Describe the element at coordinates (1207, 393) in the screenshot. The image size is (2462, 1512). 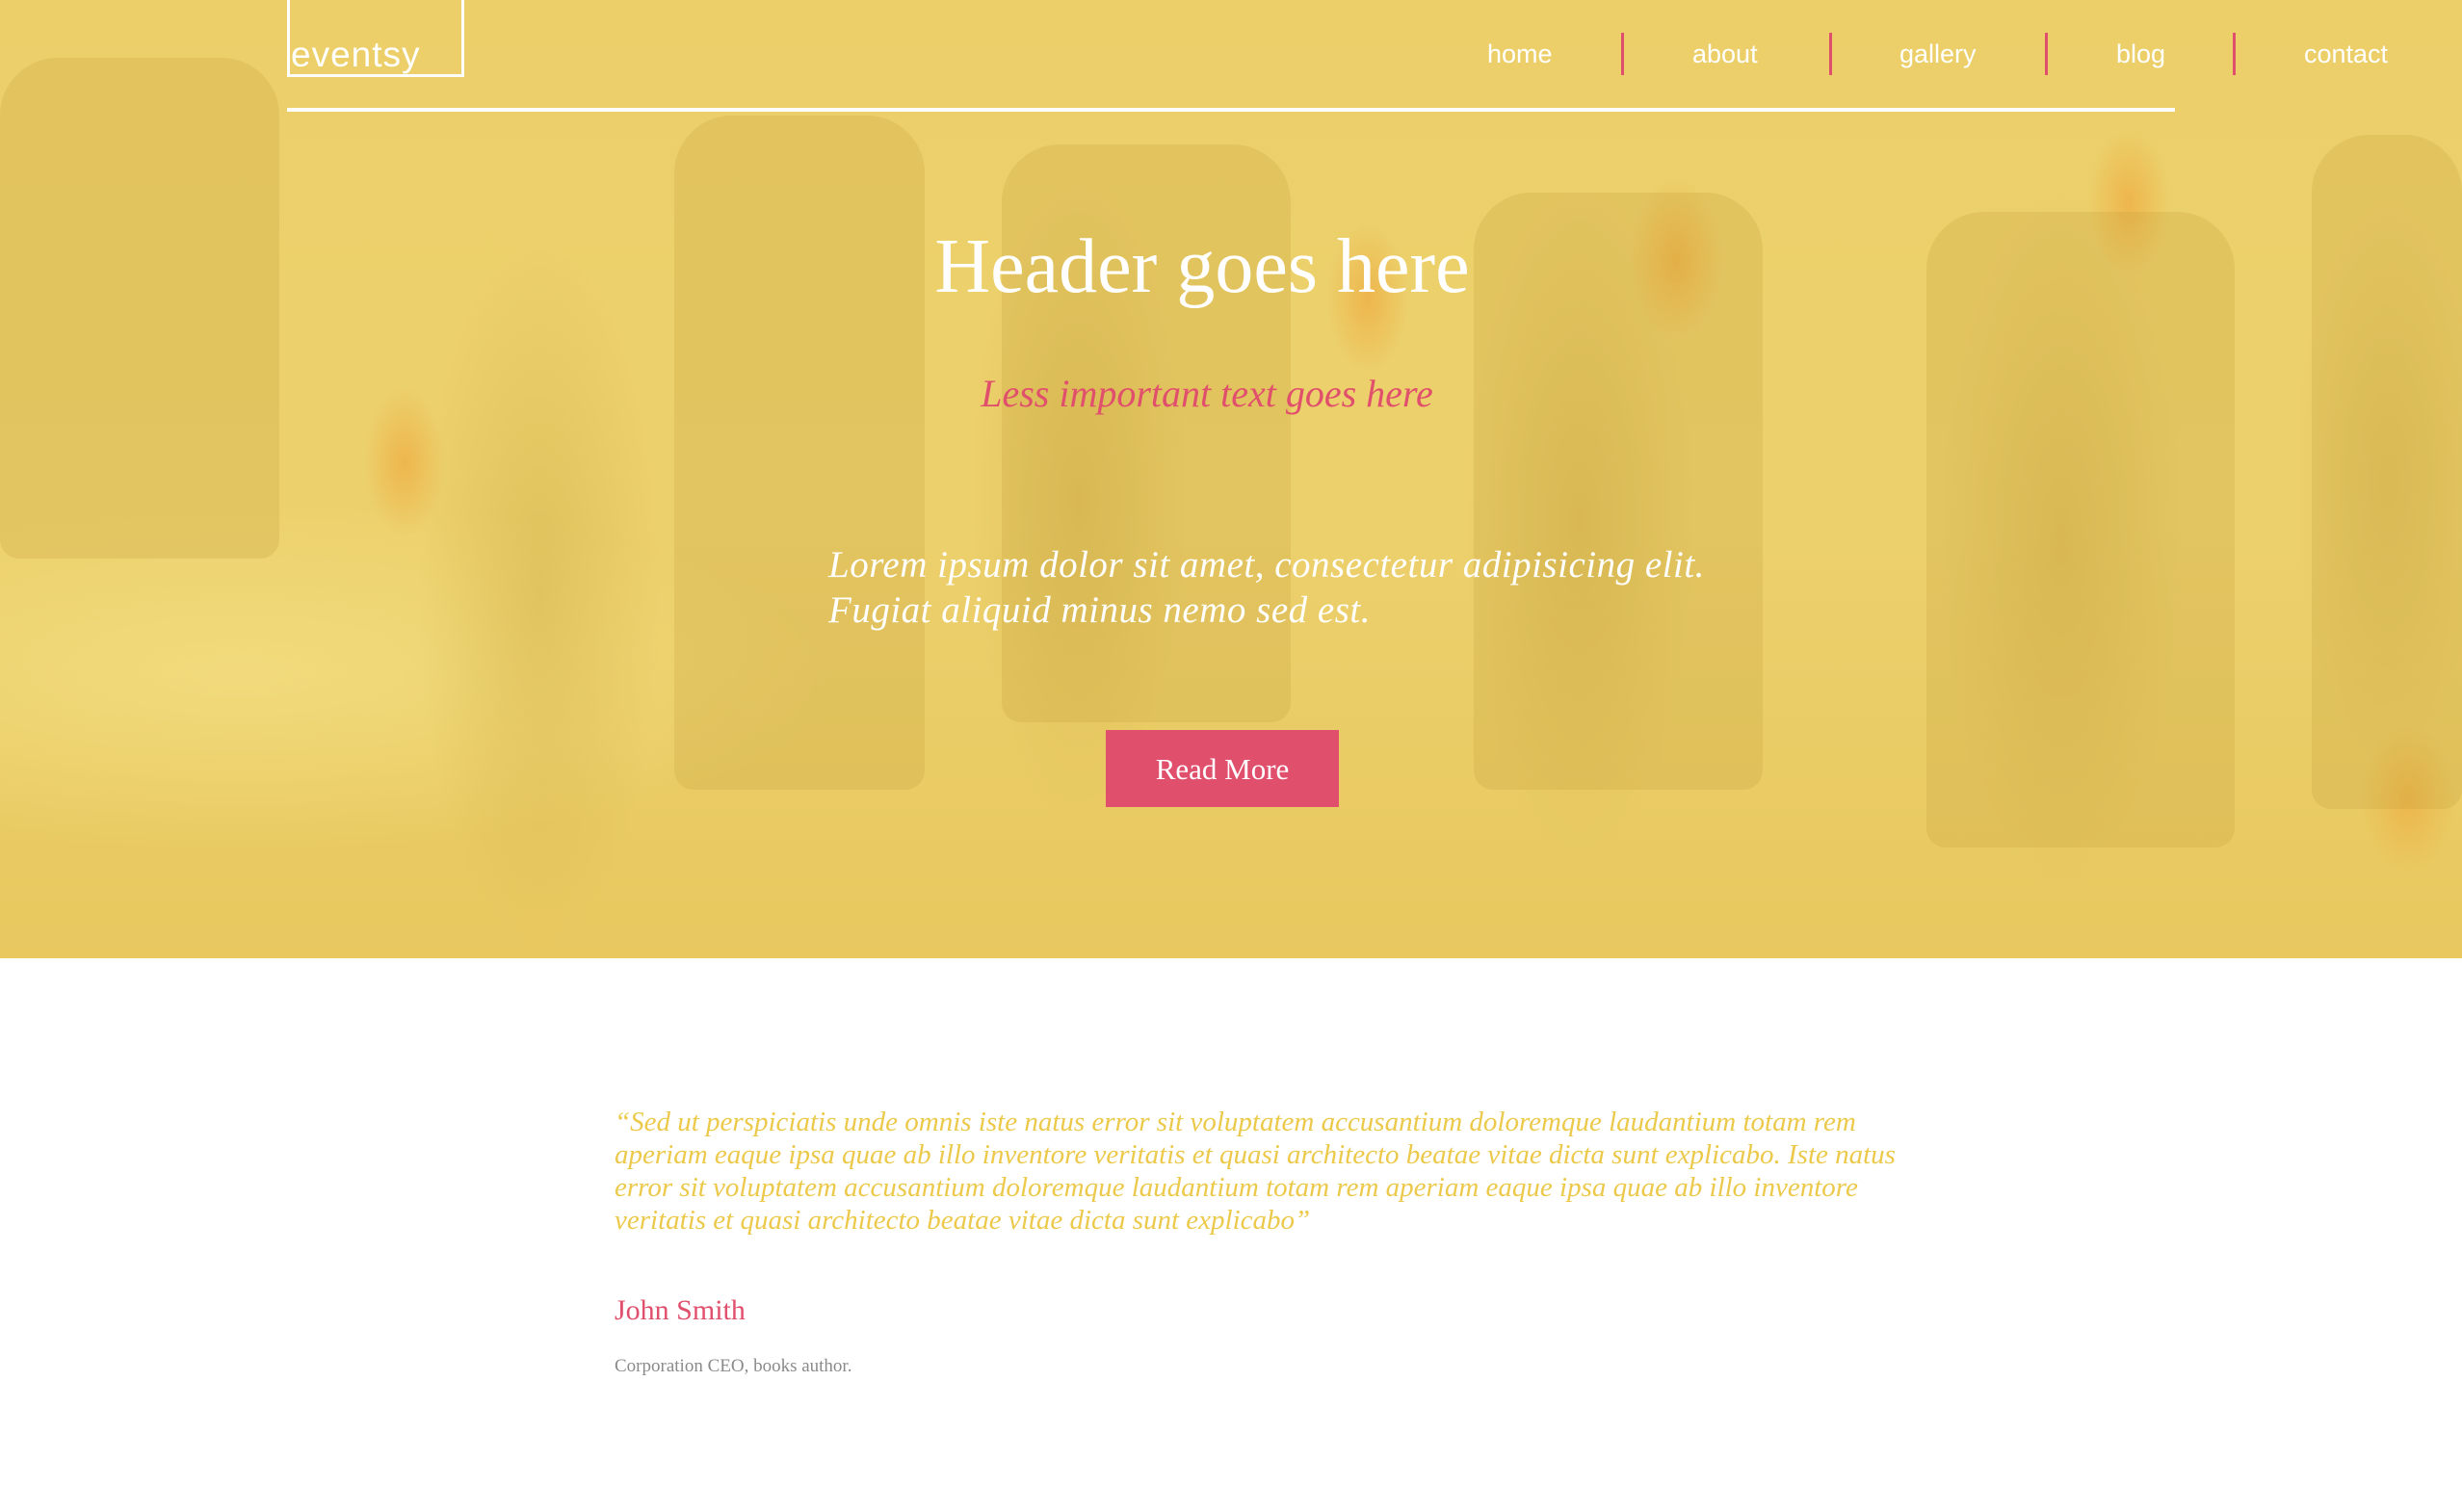
I see `hero-subtitle: Less important text goes here` at that location.